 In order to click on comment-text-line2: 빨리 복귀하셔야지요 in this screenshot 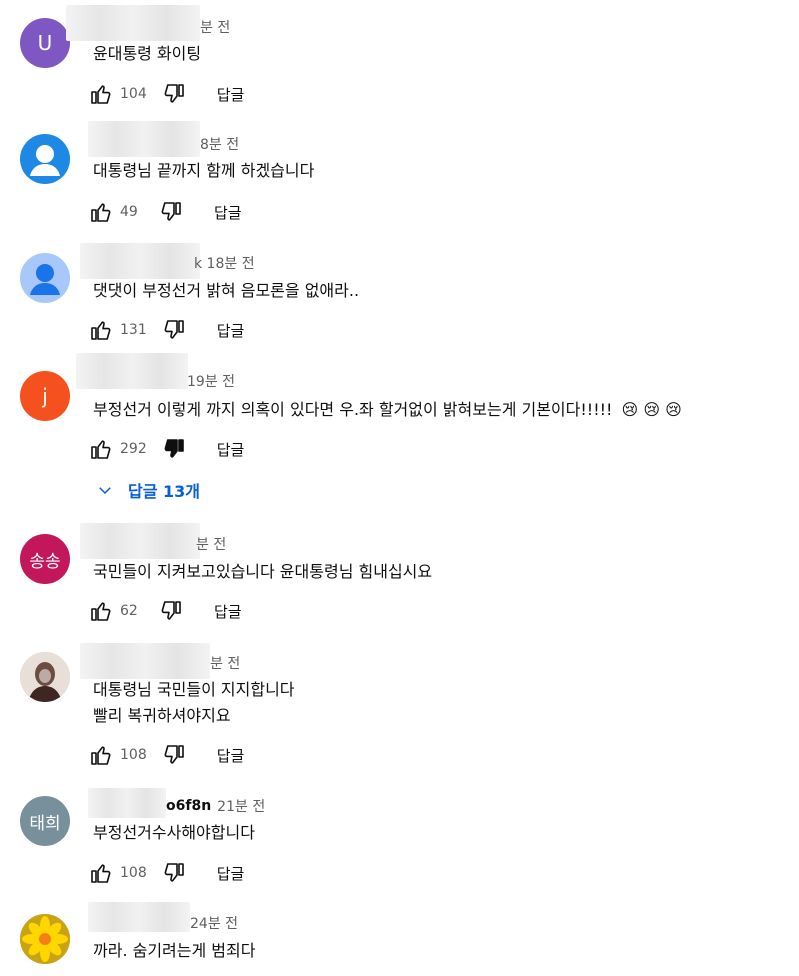, I will do `click(162, 715)`.